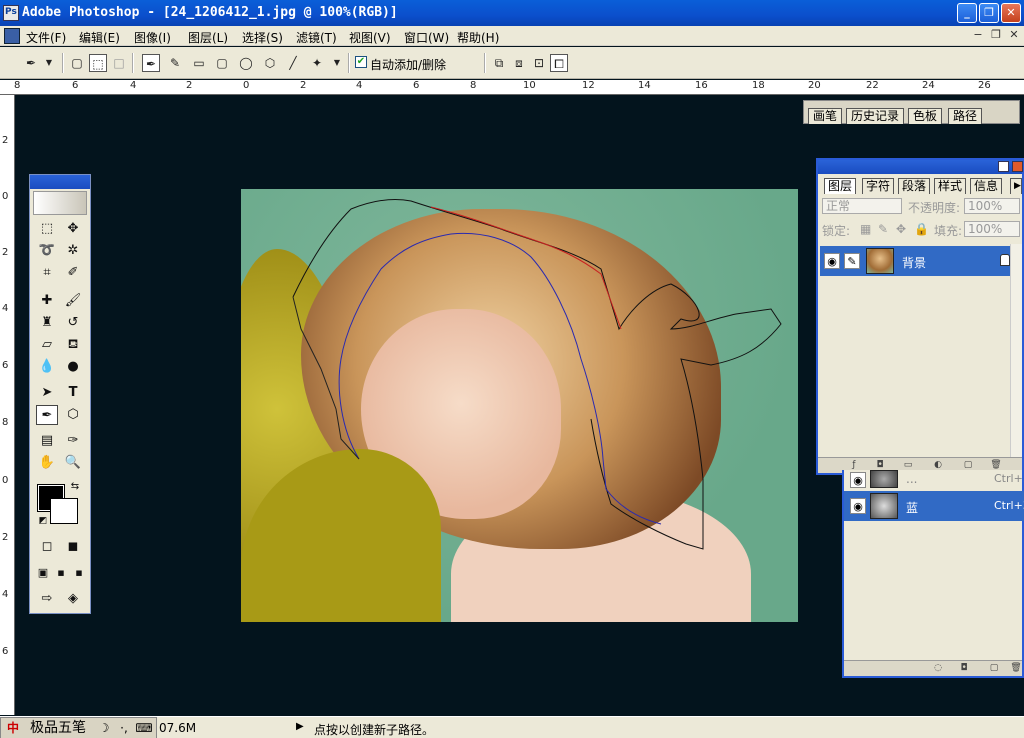 This screenshot has width=1024, height=738. What do you see at coordinates (1016, 668) in the screenshot?
I see `delete-channel-icon: 🗑` at bounding box center [1016, 668].